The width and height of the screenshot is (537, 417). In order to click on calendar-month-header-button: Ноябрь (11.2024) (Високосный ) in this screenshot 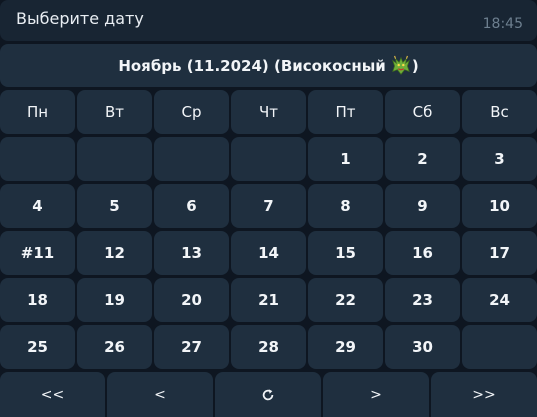, I will do `click(268, 65)`.